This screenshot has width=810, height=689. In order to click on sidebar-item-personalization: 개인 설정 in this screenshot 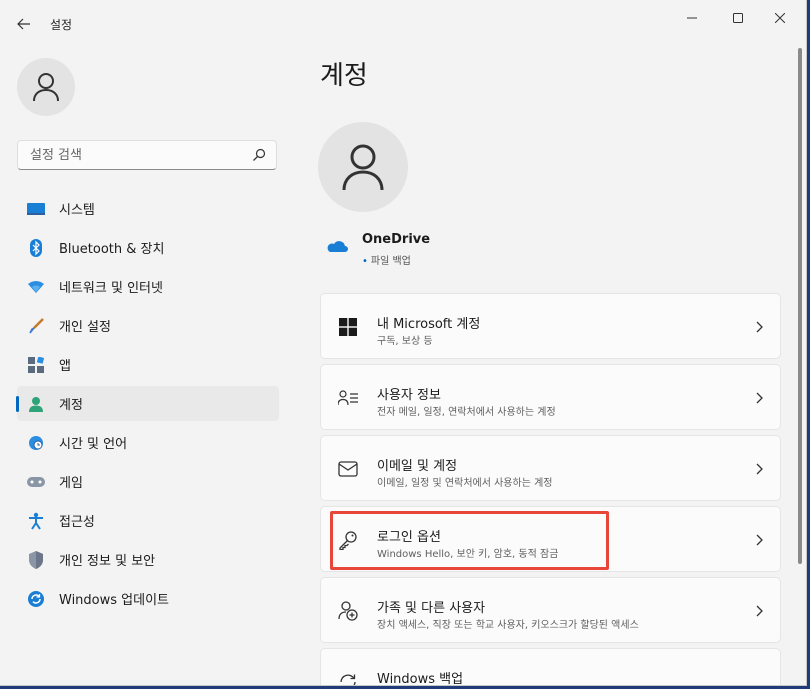, I will do `click(148, 325)`.